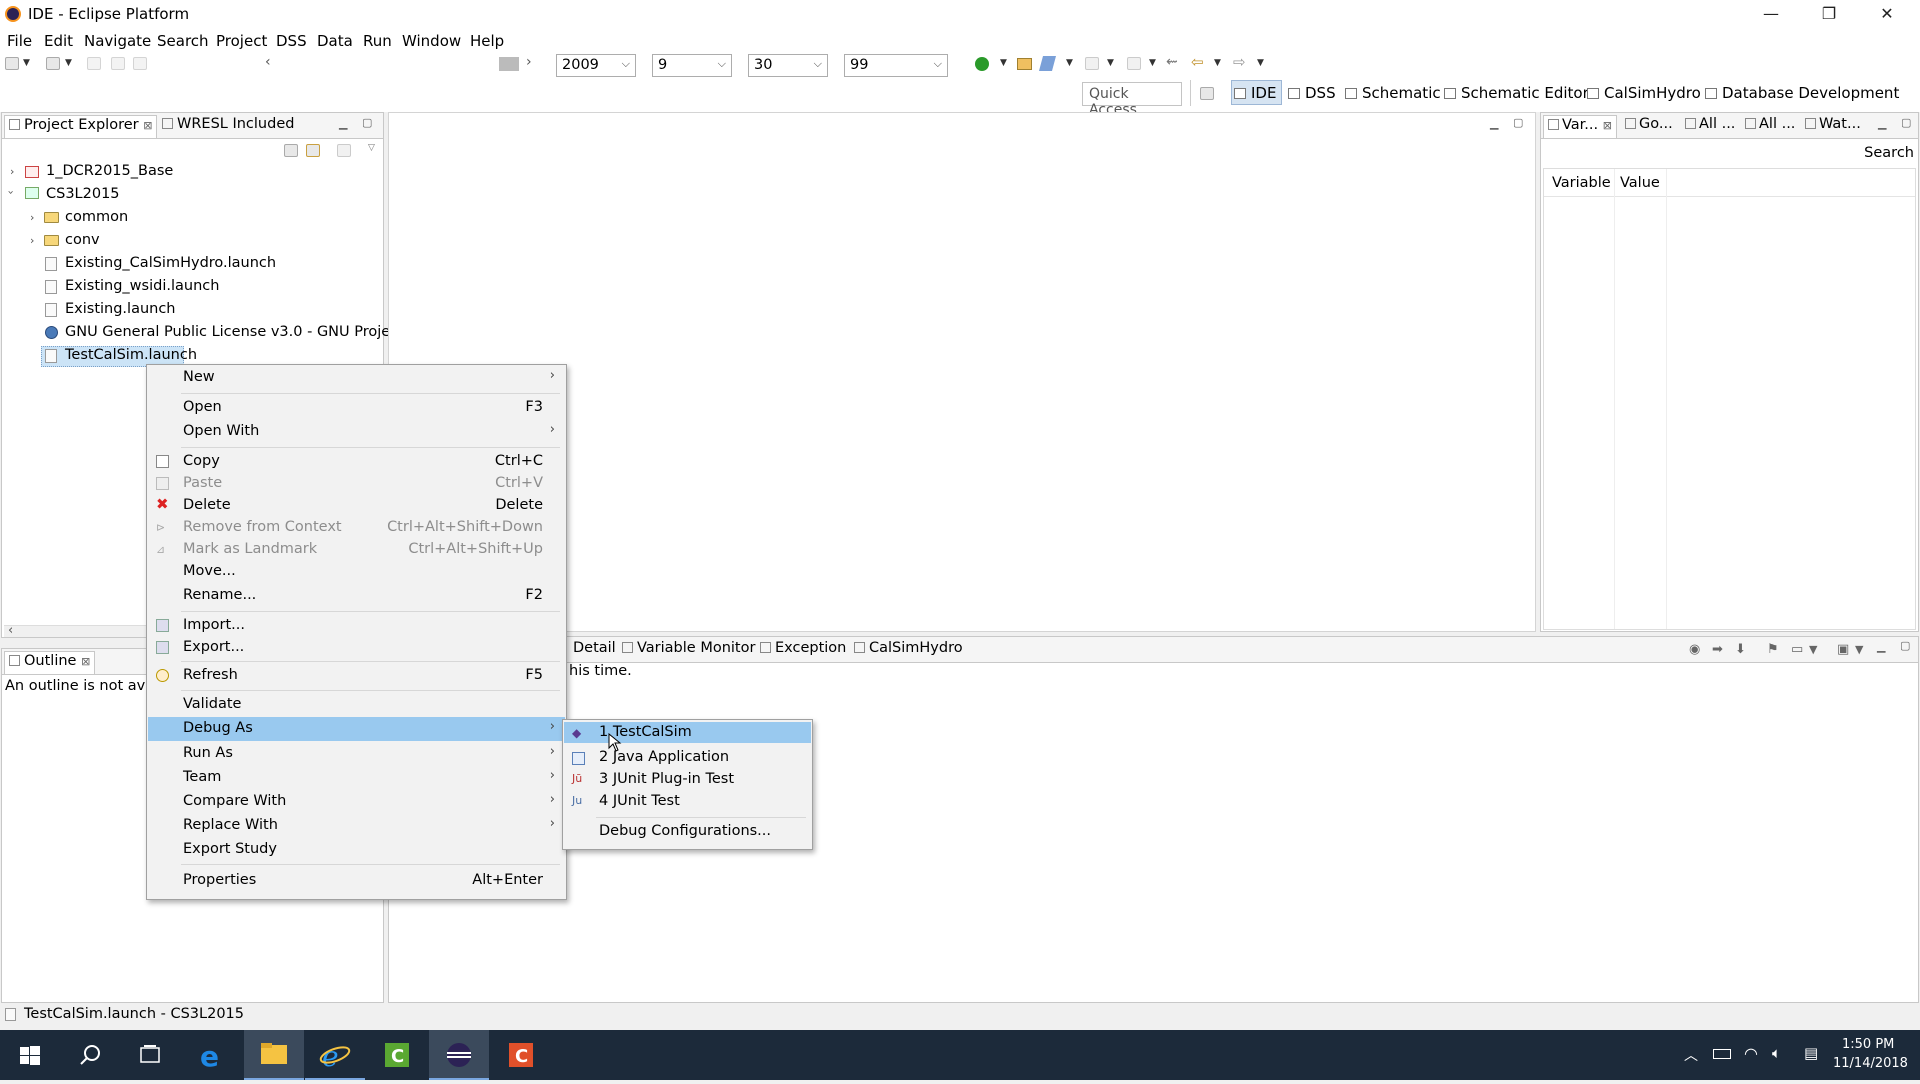  Describe the element at coordinates (1003, 63) in the screenshot. I see `run-dropdown-icon: ▼` at that location.